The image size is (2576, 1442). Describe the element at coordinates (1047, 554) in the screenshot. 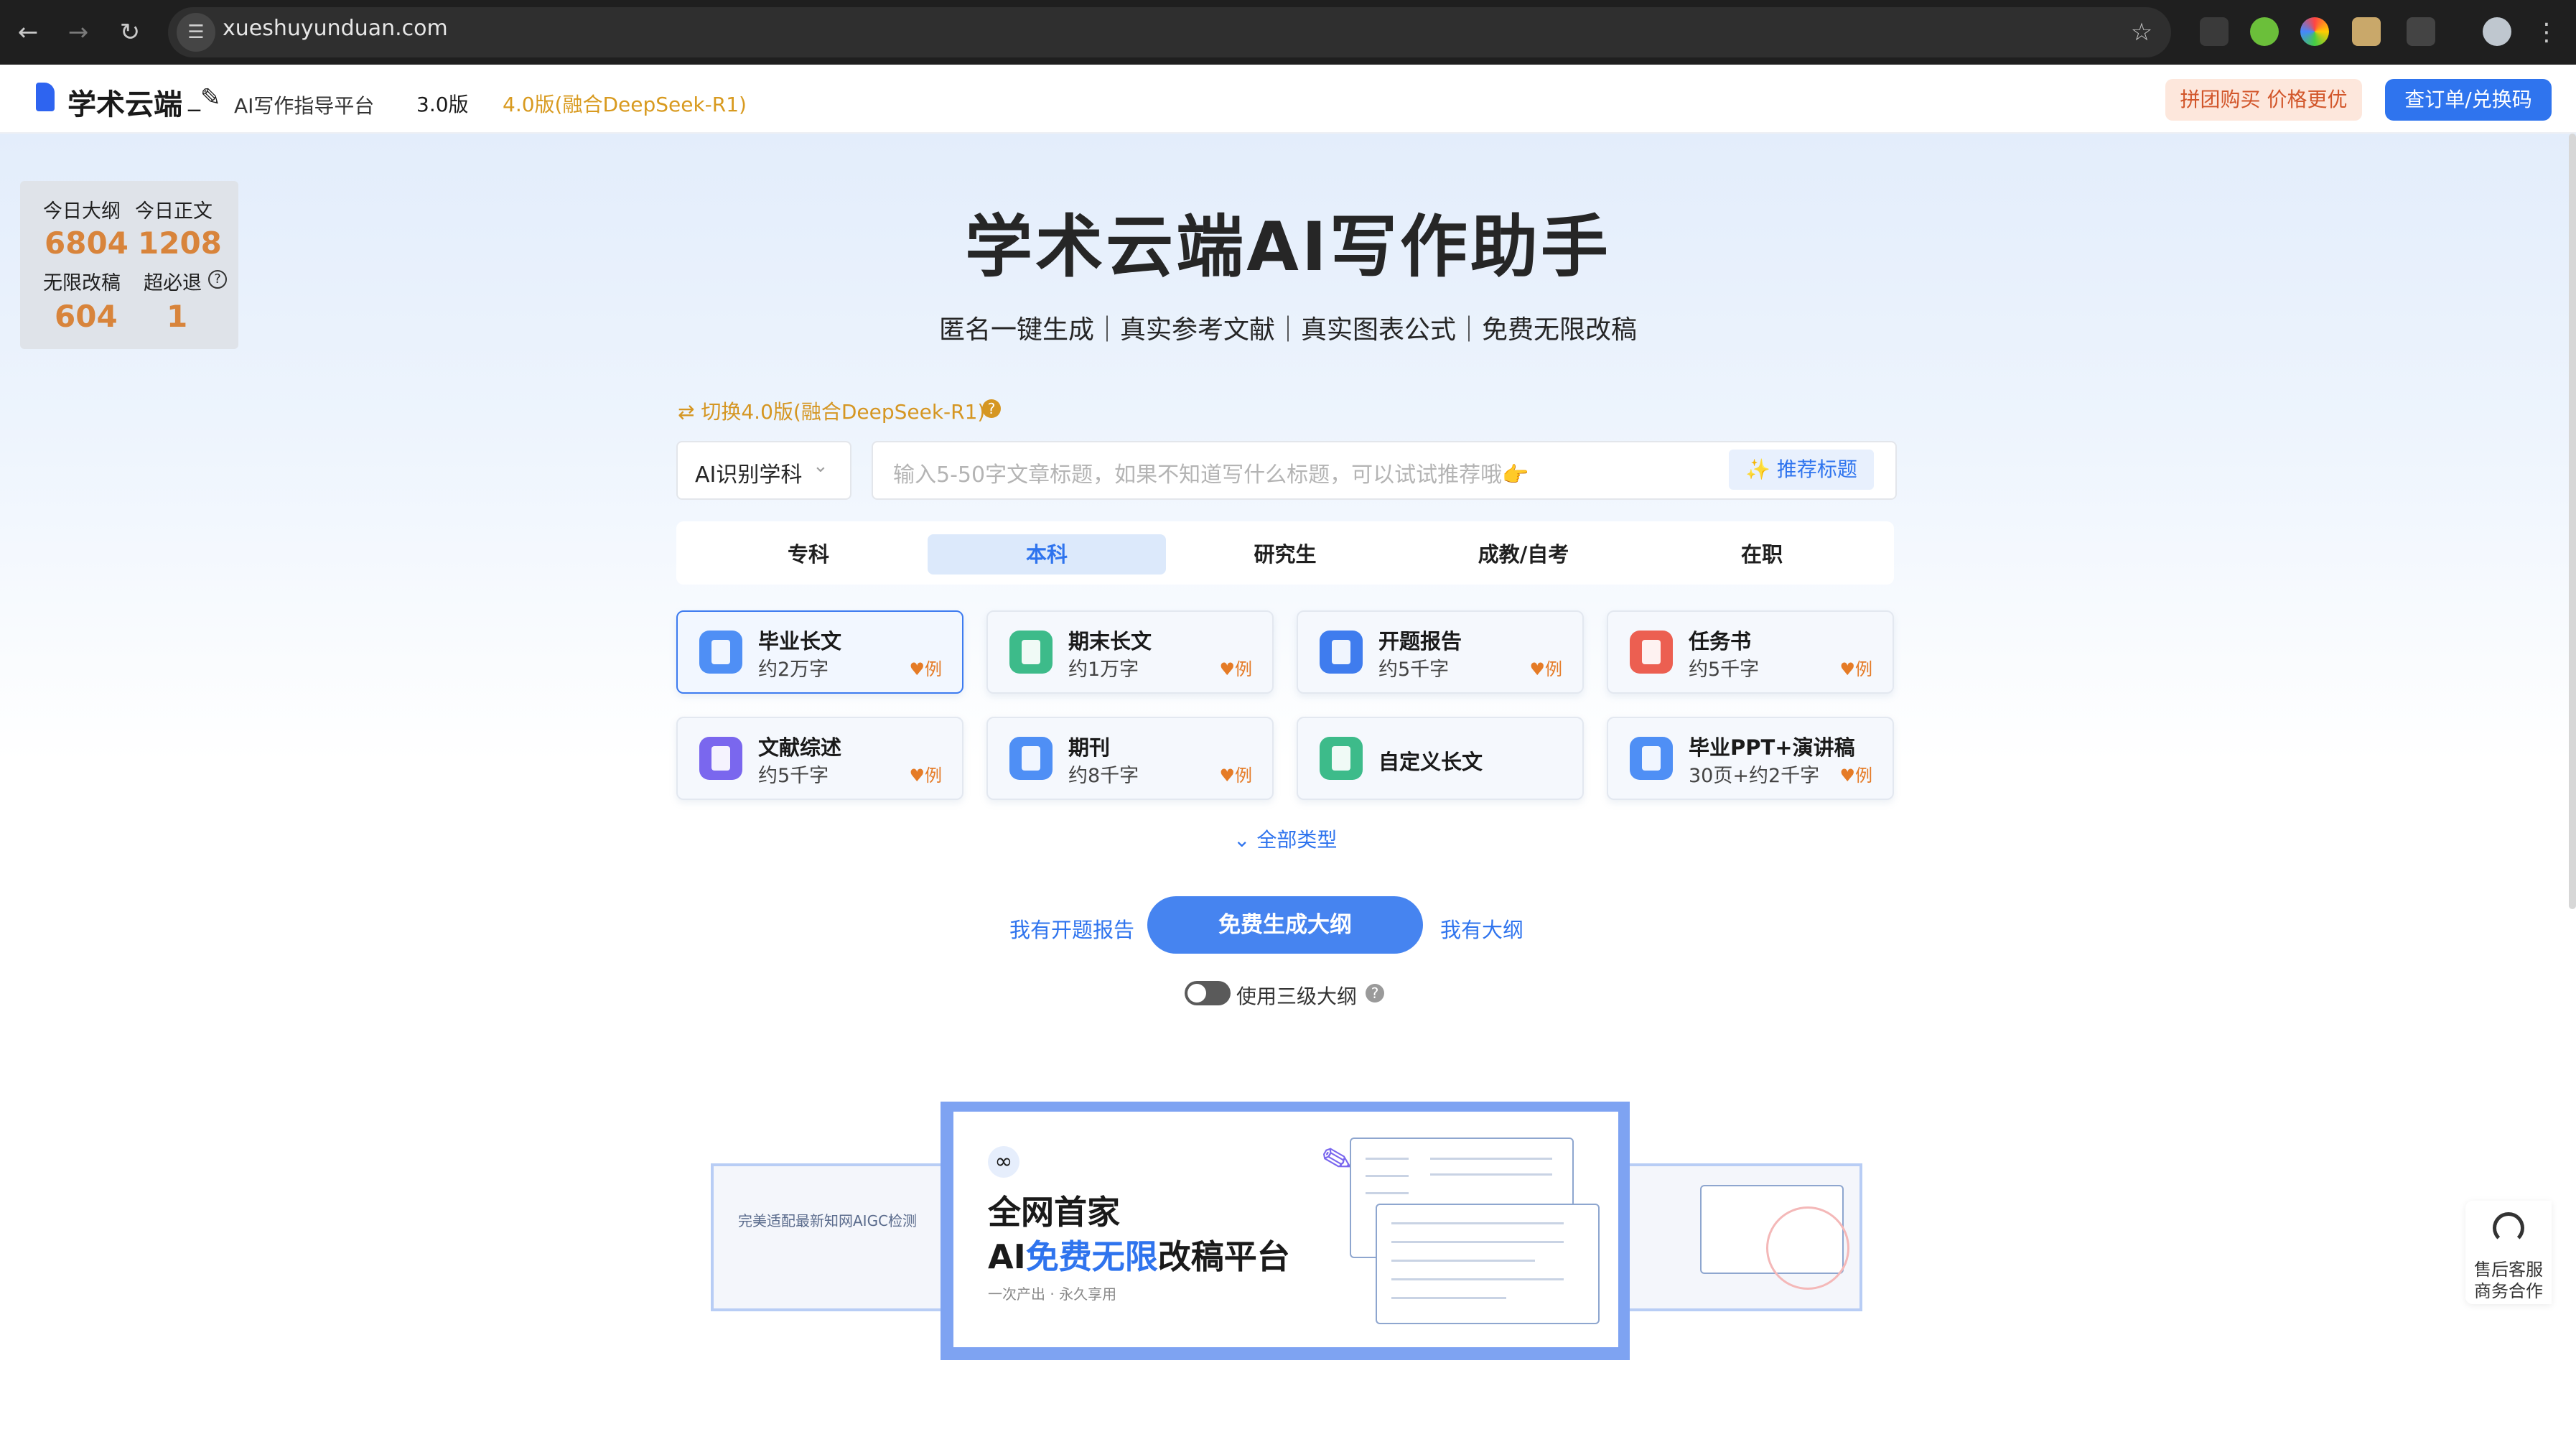

I see `tab-undergraduate: 本科` at that location.